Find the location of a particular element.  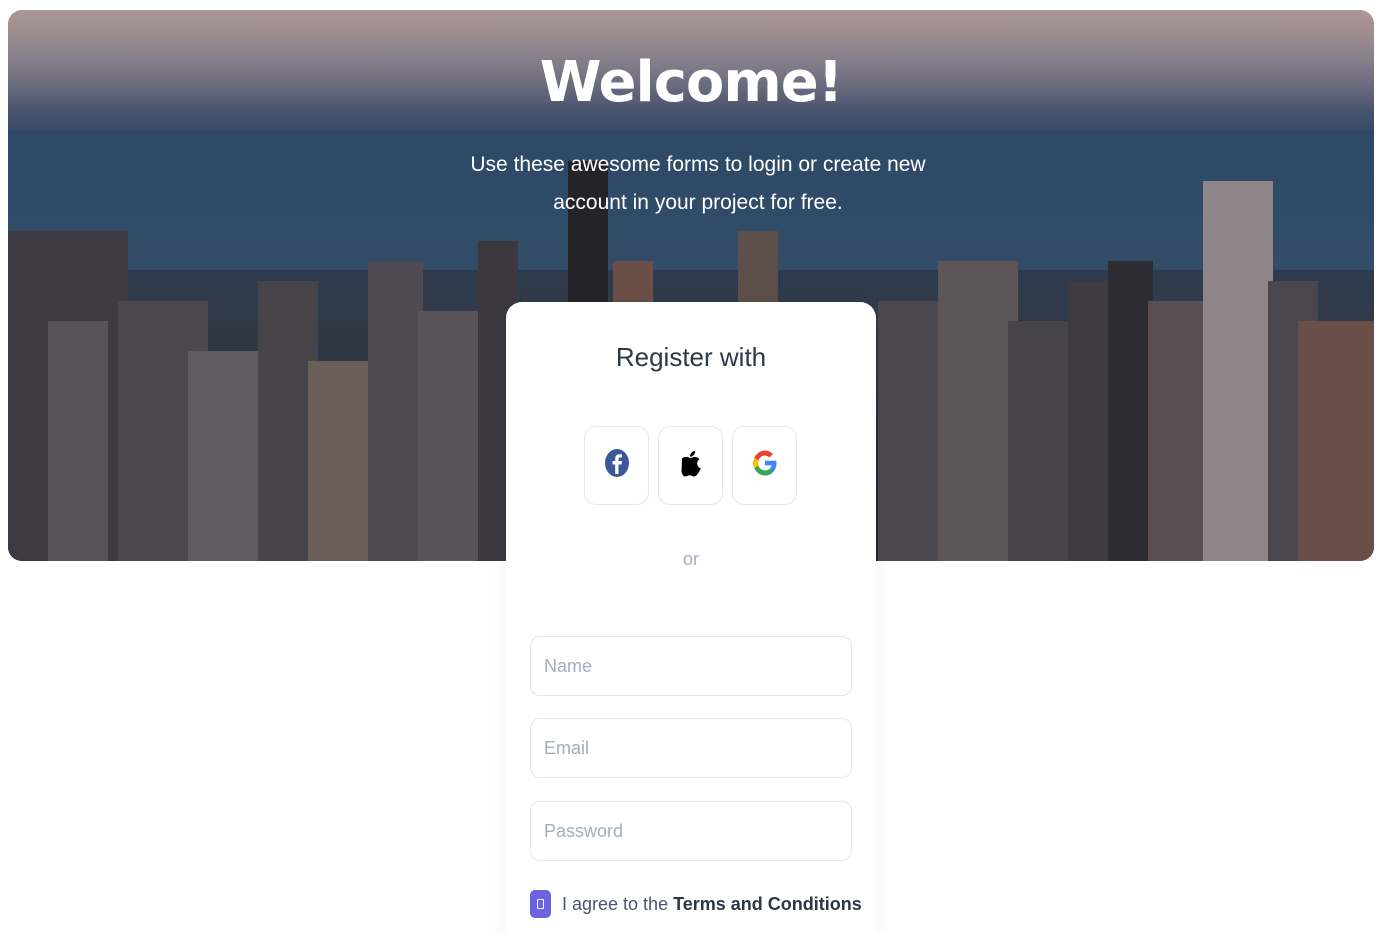

terms-checkbox is located at coordinates (540, 904).